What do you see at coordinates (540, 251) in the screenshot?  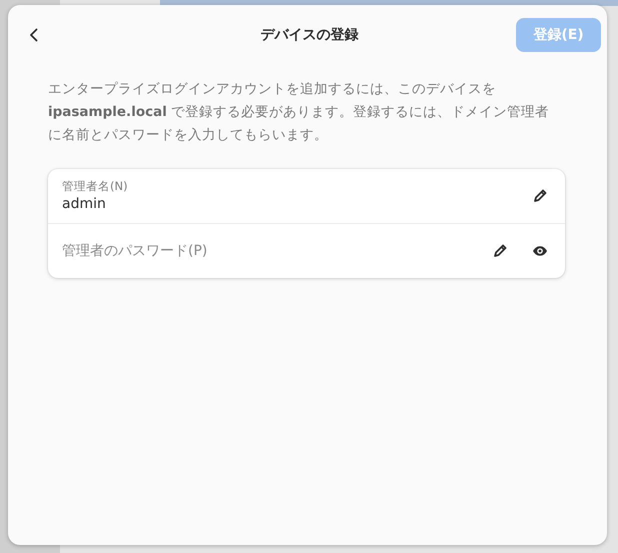 I see `show-password-icon` at bounding box center [540, 251].